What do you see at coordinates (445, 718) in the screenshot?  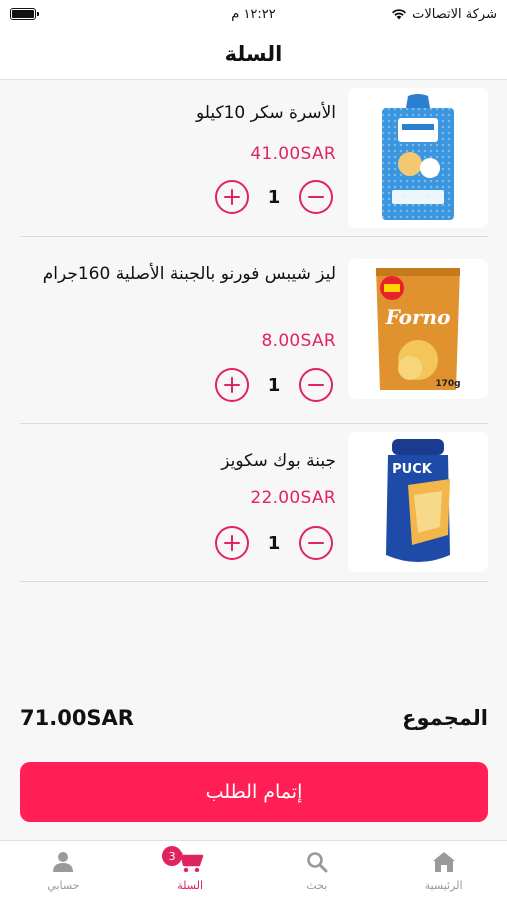 I see `total-label: المجموع` at bounding box center [445, 718].